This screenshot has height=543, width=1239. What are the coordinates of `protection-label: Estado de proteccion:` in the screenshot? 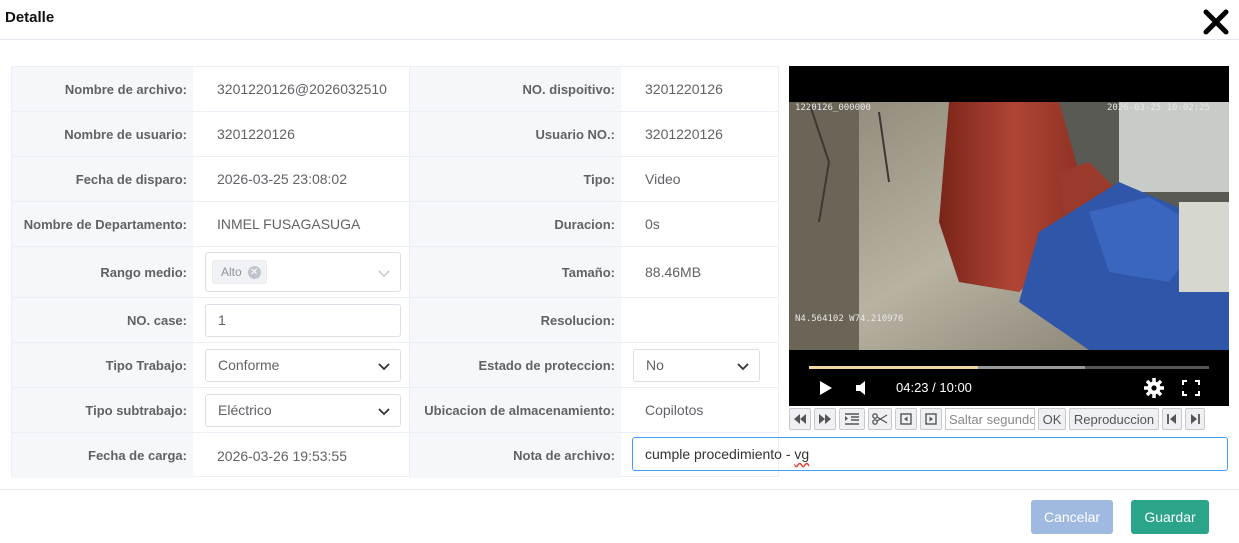 It's located at (515, 365).